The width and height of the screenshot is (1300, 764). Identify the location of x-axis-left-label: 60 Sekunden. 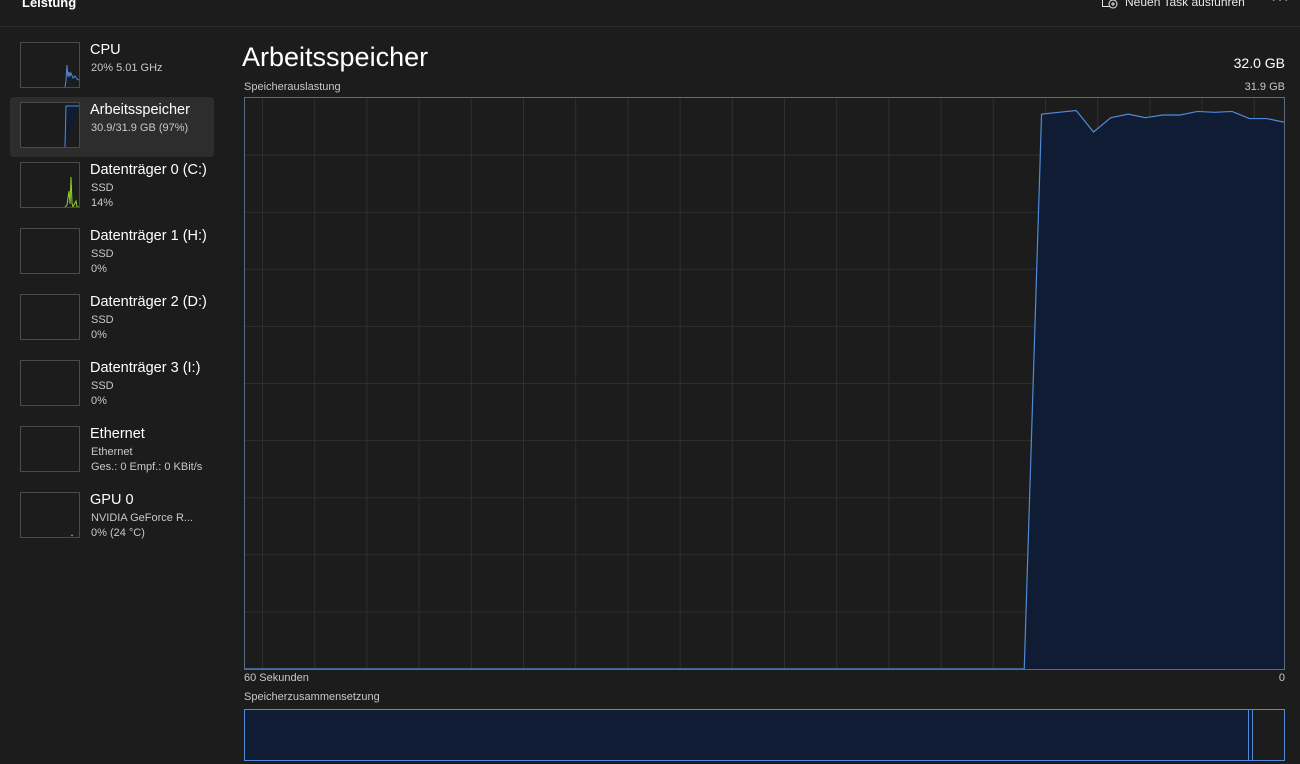
(276, 678).